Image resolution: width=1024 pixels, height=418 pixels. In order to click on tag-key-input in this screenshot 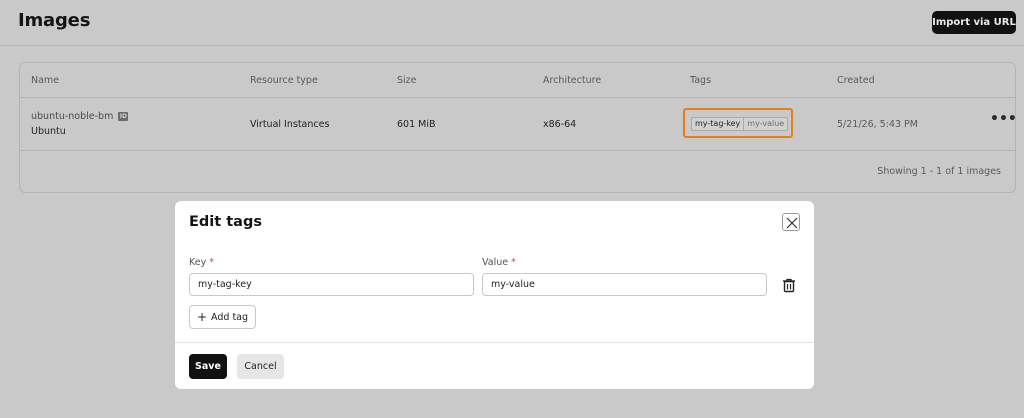, I will do `click(331, 284)`.